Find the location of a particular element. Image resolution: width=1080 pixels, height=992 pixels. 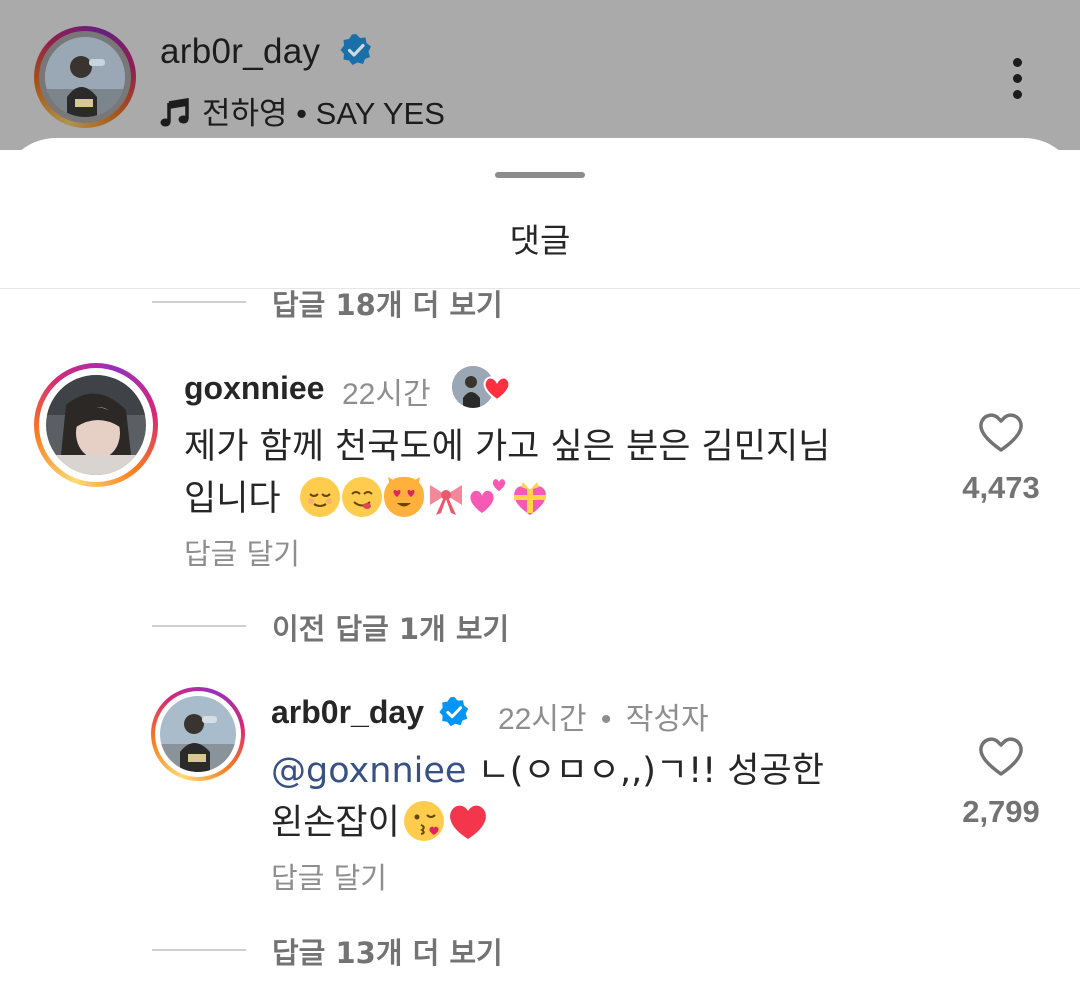

view-more-replies-top: 답글 18개 더 보기 is located at coordinates (362, 302).